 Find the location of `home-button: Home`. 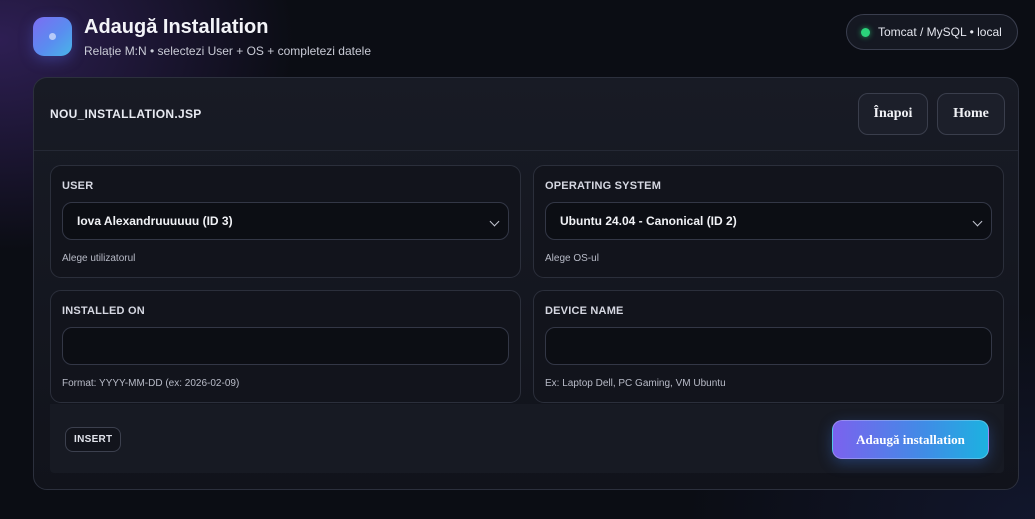

home-button: Home is located at coordinates (971, 114).